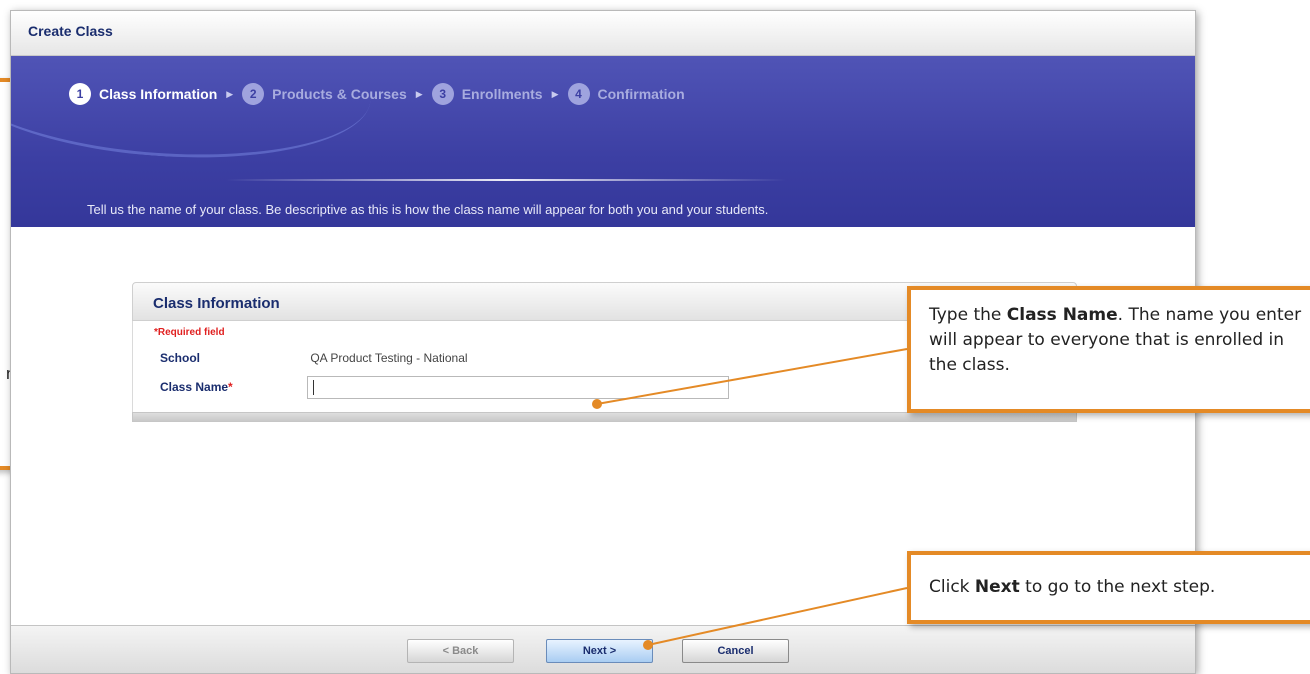 The height and width of the screenshot is (674, 1310). I want to click on callout-text-bold: Class Name, so click(1062, 315).